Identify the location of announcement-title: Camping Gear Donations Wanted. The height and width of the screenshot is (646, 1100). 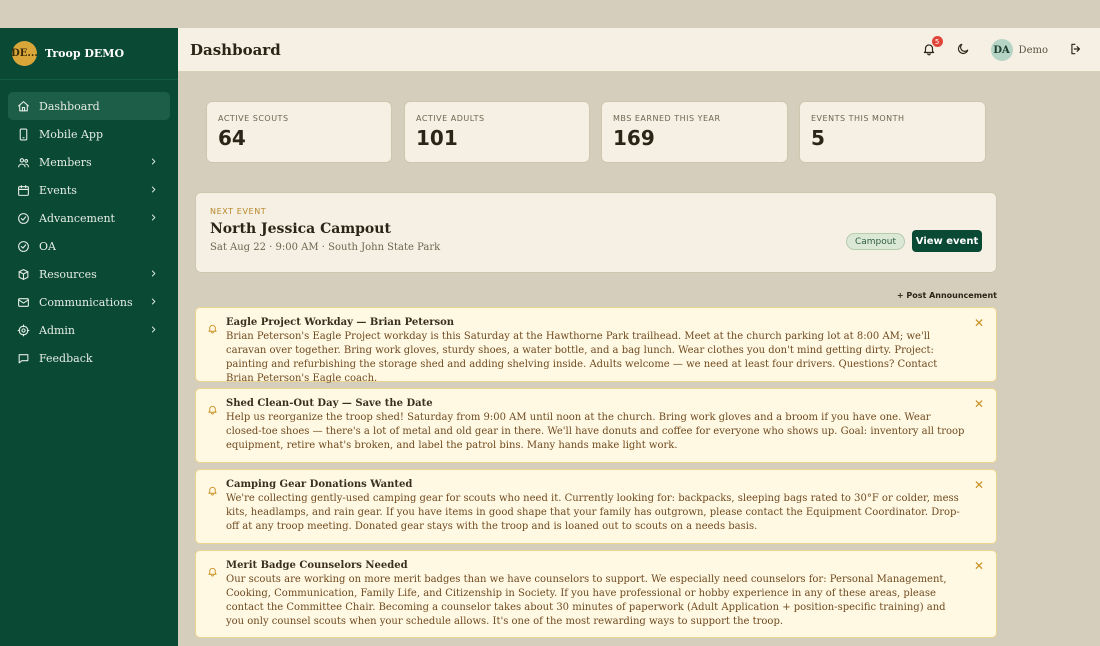
(319, 484).